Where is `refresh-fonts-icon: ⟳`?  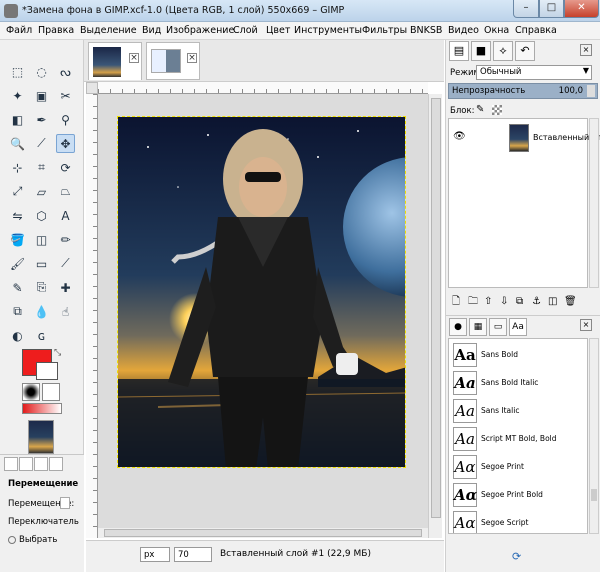 refresh-fonts-icon: ⟳ is located at coordinates (516, 556).